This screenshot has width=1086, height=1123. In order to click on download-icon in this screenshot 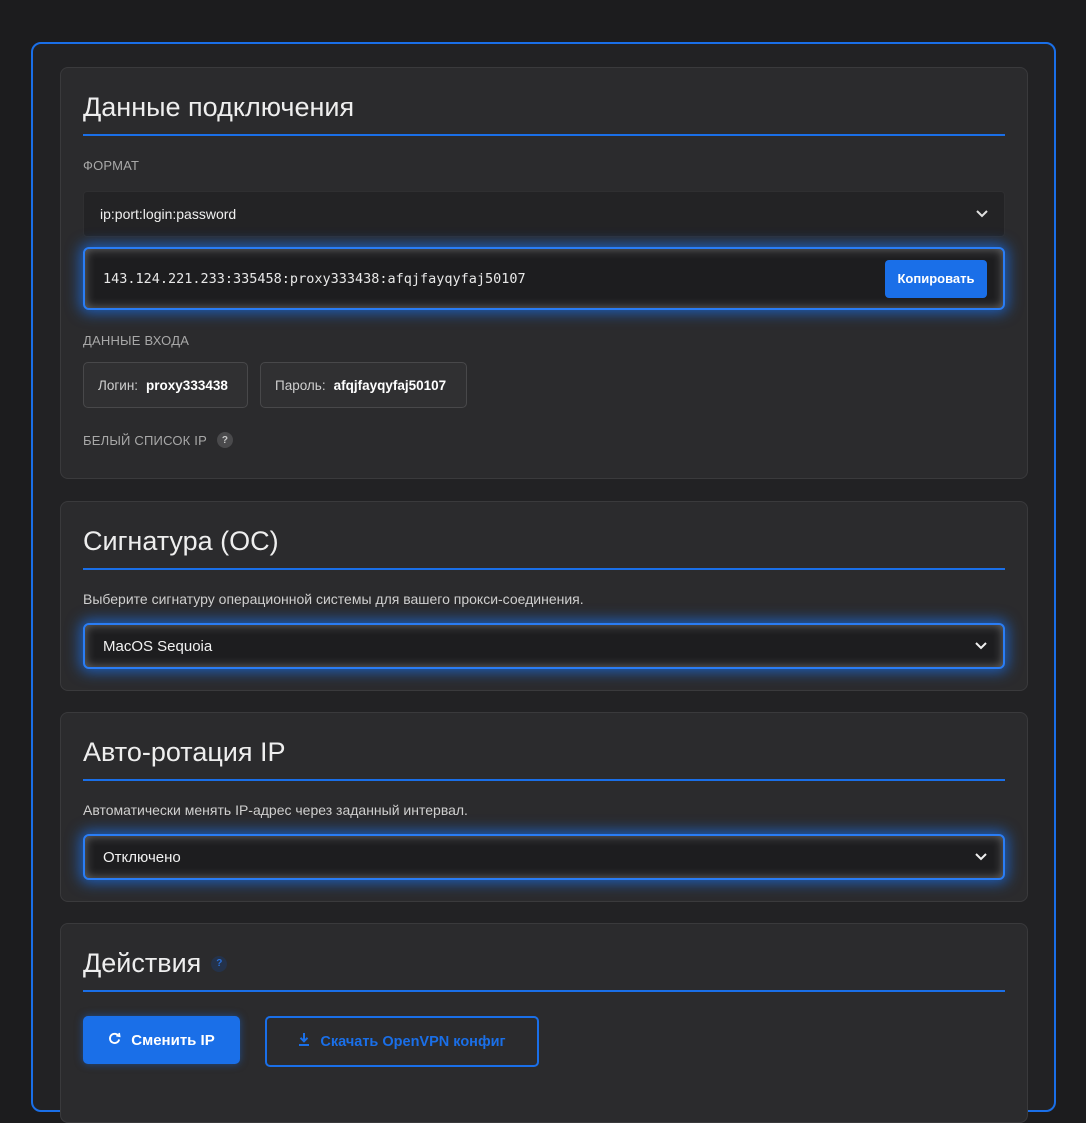, I will do `click(304, 1041)`.